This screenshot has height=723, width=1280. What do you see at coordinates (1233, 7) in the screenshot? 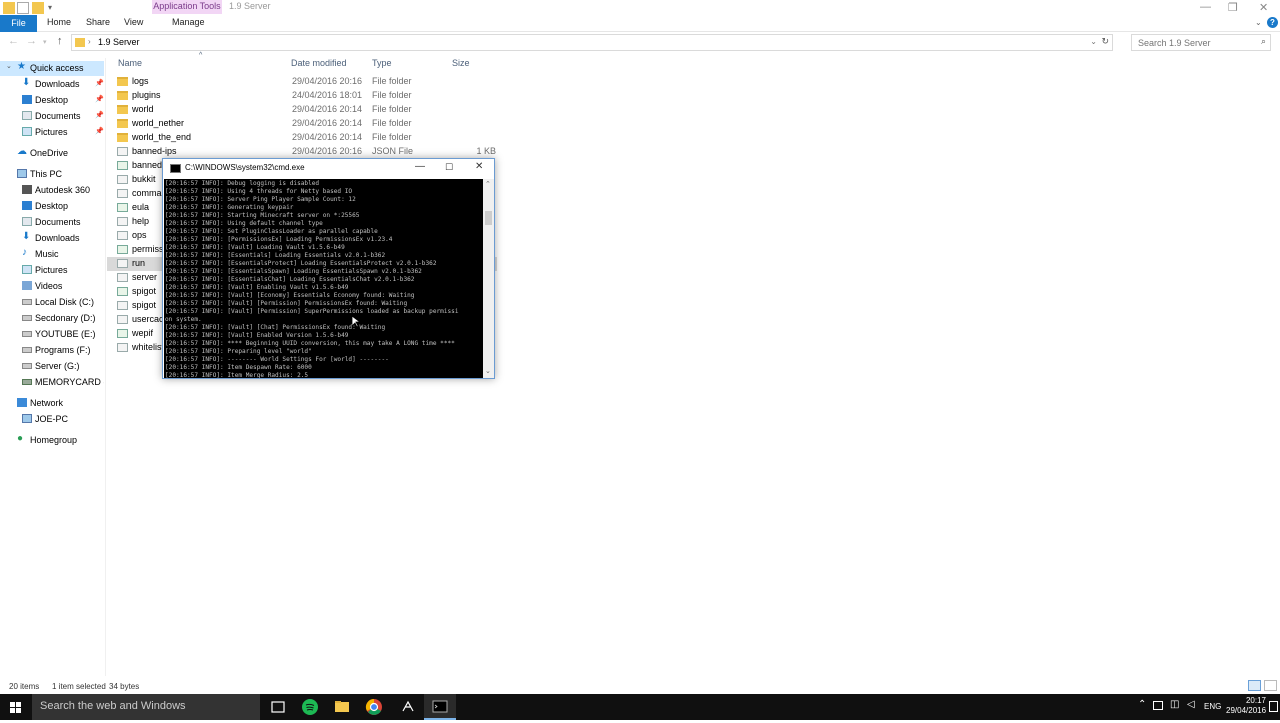
I see `maximize-button: ❐` at bounding box center [1233, 7].